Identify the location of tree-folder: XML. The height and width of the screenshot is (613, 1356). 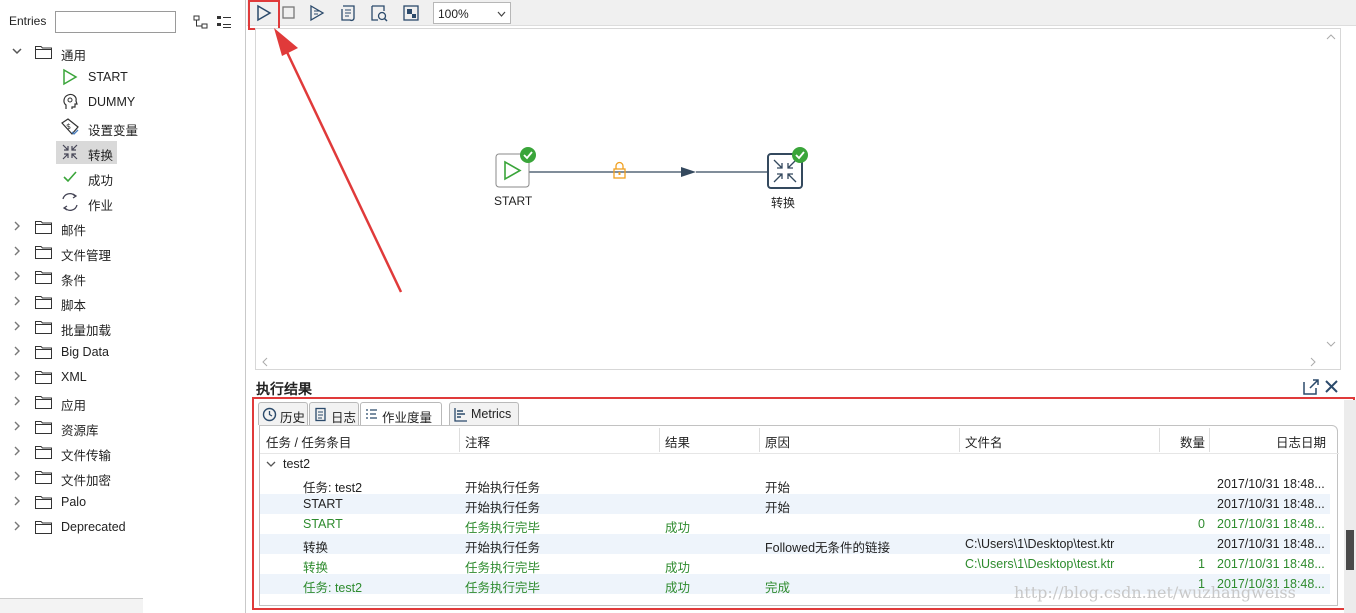
(123, 377).